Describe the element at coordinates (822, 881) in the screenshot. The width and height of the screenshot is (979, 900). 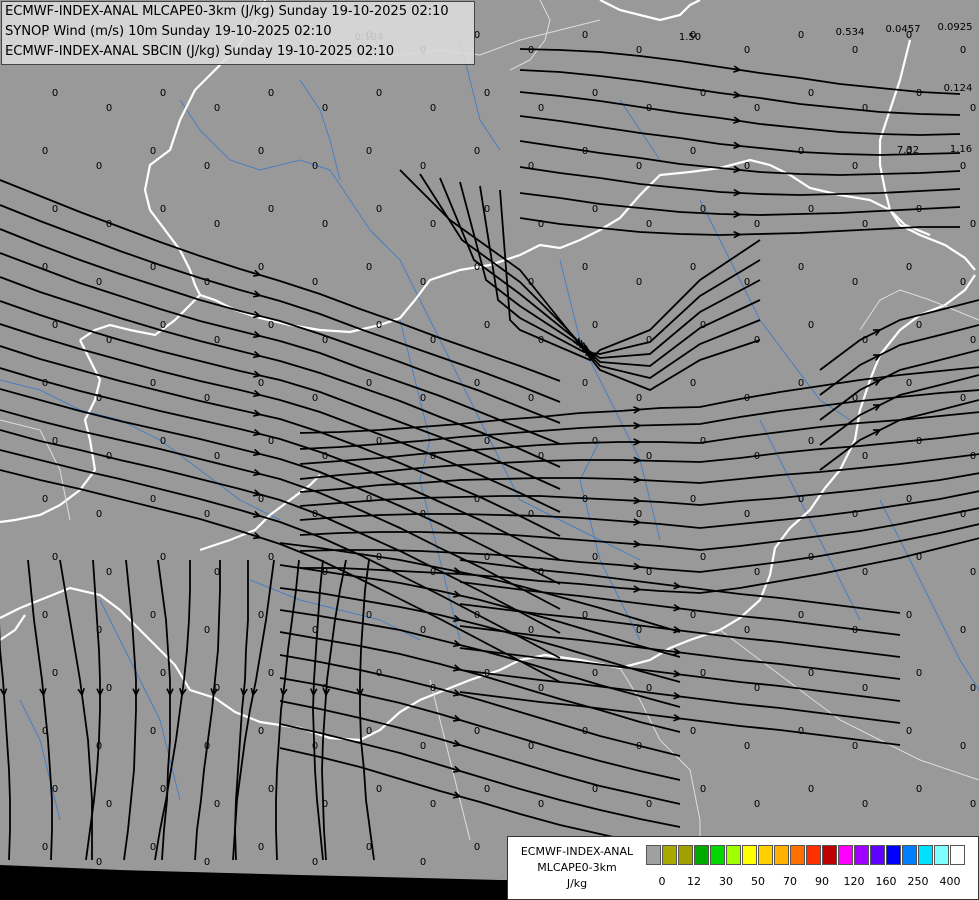
I see `legend-tick-label: 90` at that location.